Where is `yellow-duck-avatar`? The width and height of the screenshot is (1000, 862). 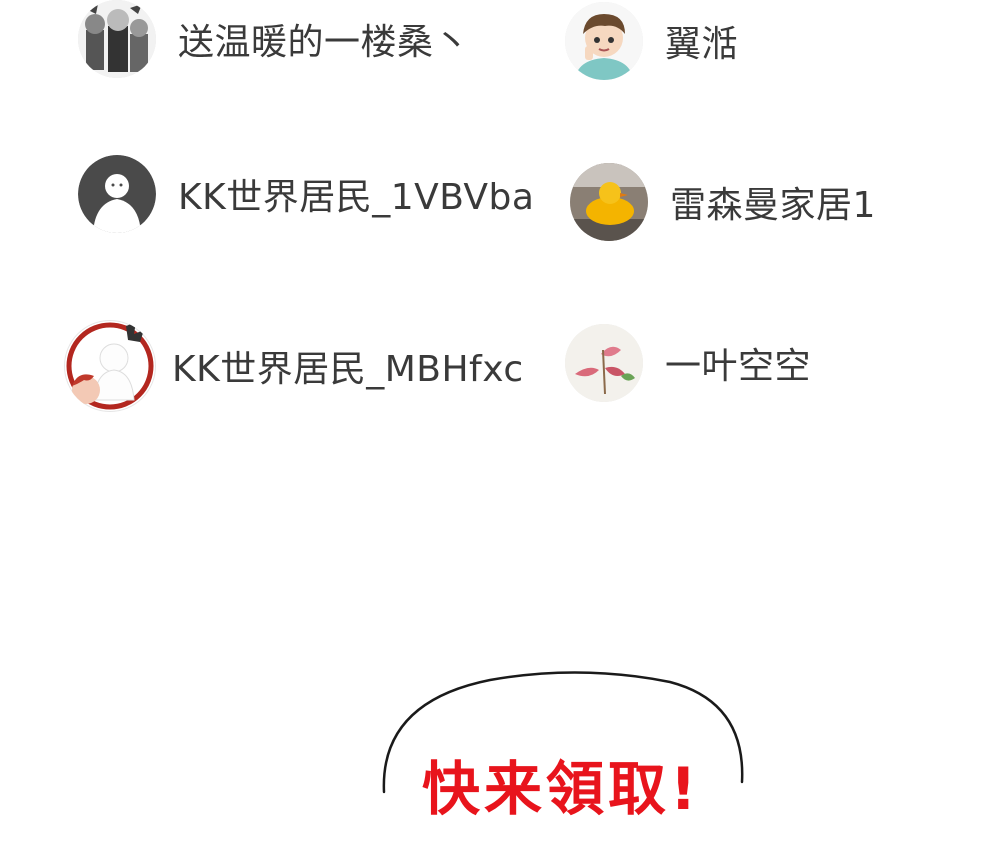 yellow-duck-avatar is located at coordinates (609, 202).